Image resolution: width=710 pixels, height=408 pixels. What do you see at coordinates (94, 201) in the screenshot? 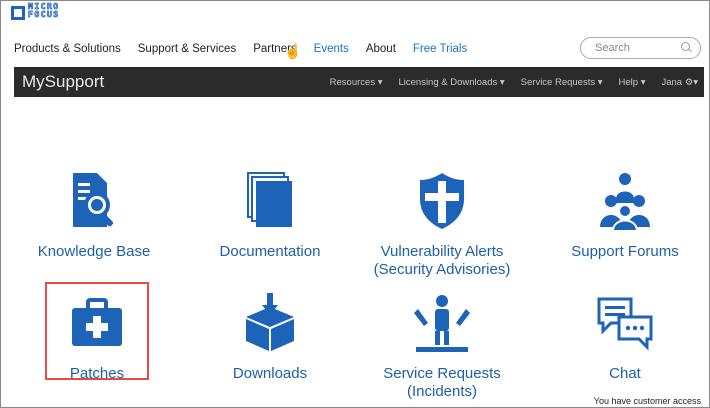
I see `knowledge-base-icon` at bounding box center [94, 201].